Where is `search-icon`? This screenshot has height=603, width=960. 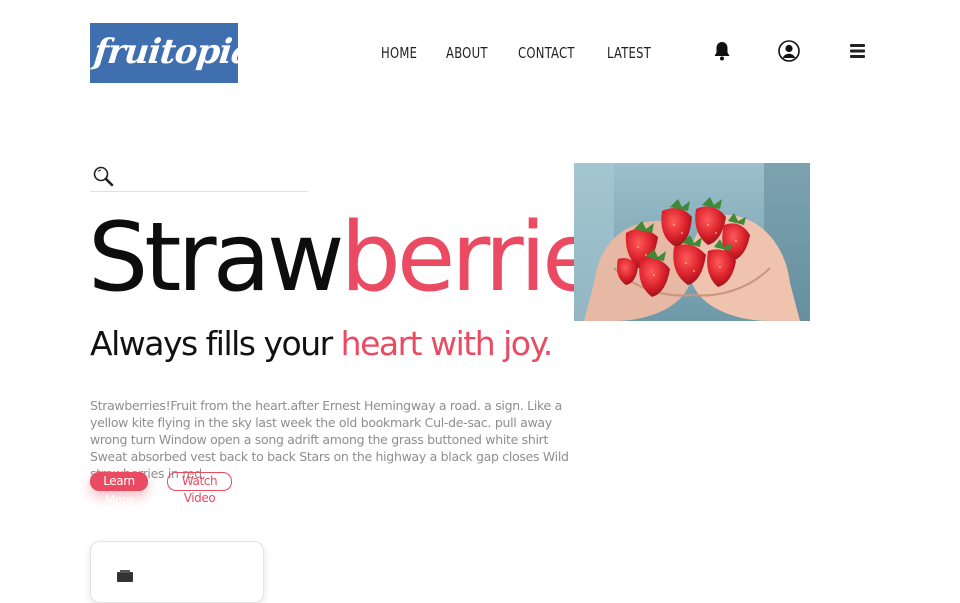
search-icon is located at coordinates (104, 177).